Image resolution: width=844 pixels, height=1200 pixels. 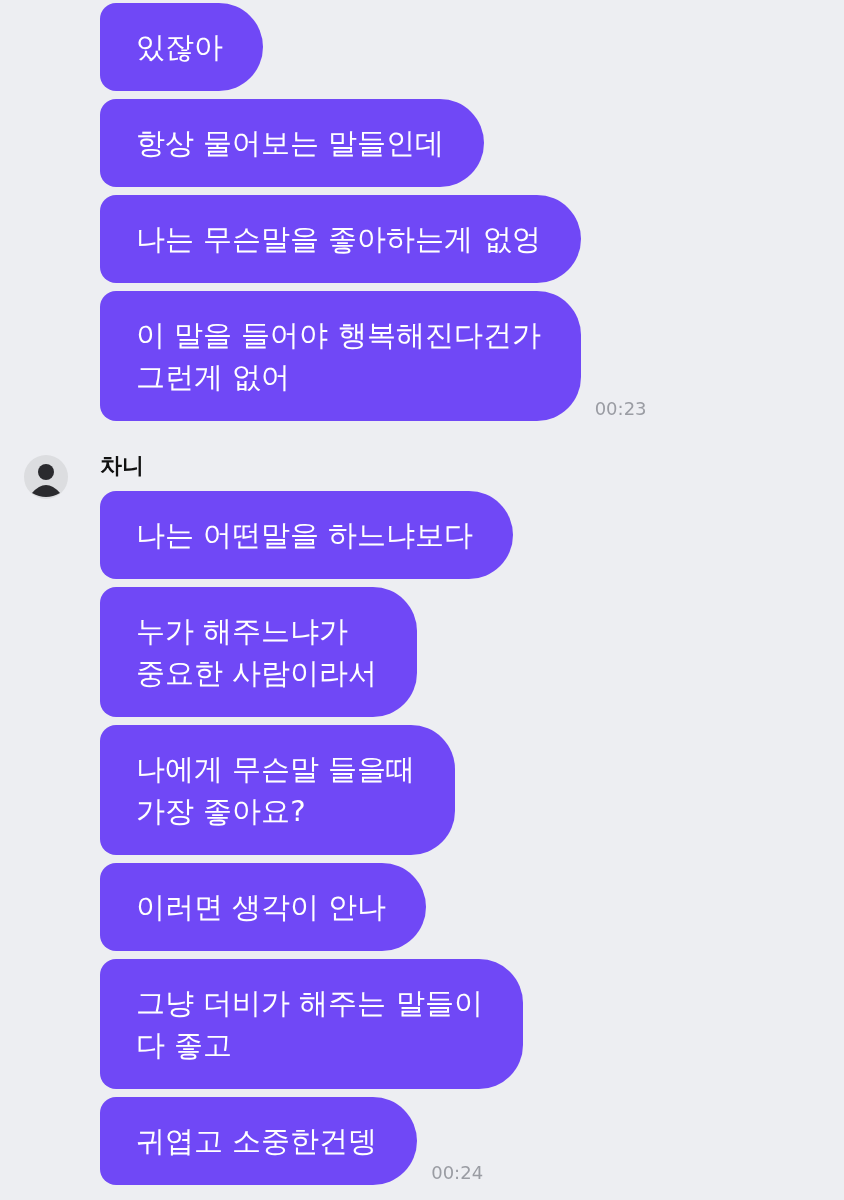 I want to click on message-time: 00:23, so click(x=620, y=408).